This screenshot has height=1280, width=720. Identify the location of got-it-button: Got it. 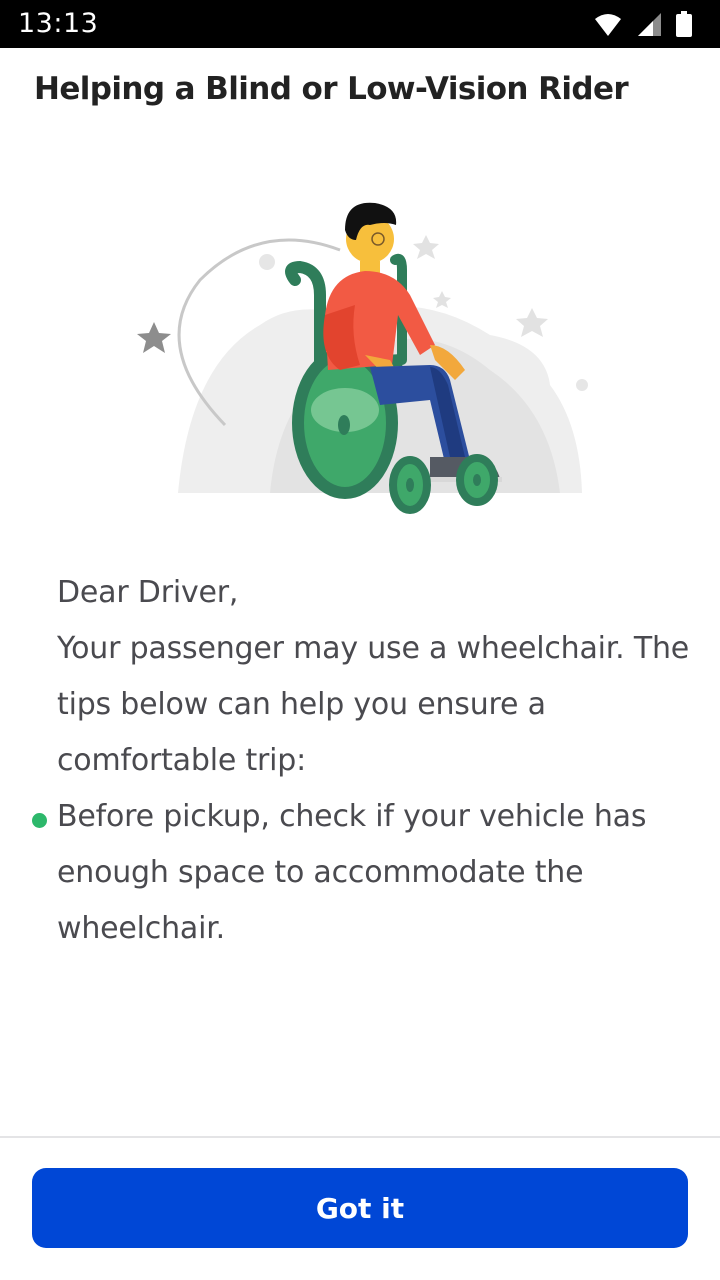
(360, 1208).